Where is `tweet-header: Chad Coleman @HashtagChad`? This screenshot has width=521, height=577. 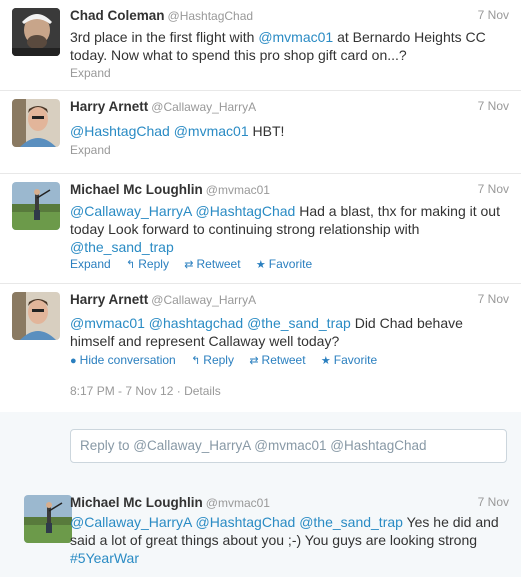 tweet-header: Chad Coleman @HashtagChad is located at coordinates (161, 15).